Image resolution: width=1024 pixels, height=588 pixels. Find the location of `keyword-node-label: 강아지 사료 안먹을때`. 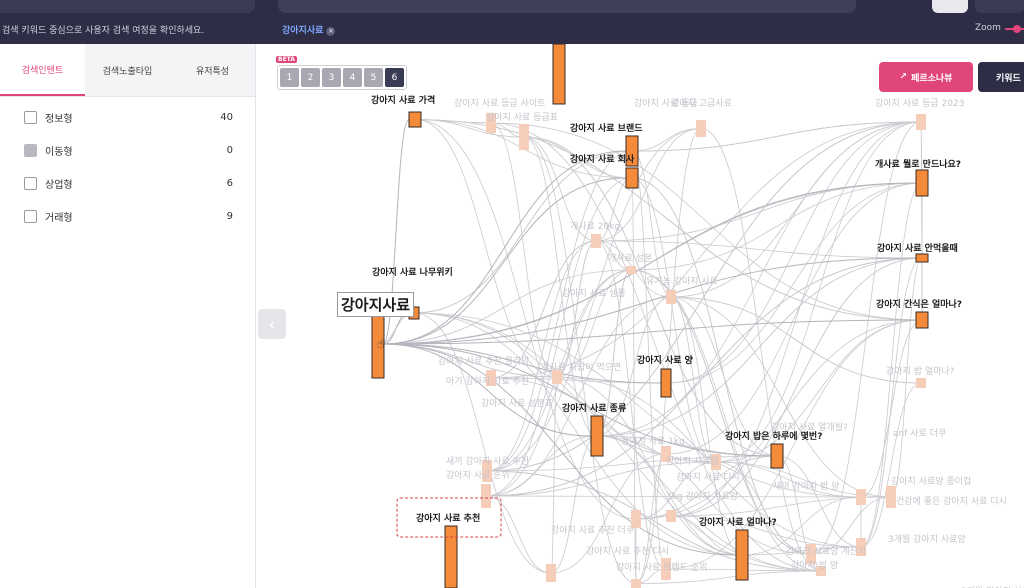

keyword-node-label: 강아지 사료 안먹을때 is located at coordinates (917, 247).